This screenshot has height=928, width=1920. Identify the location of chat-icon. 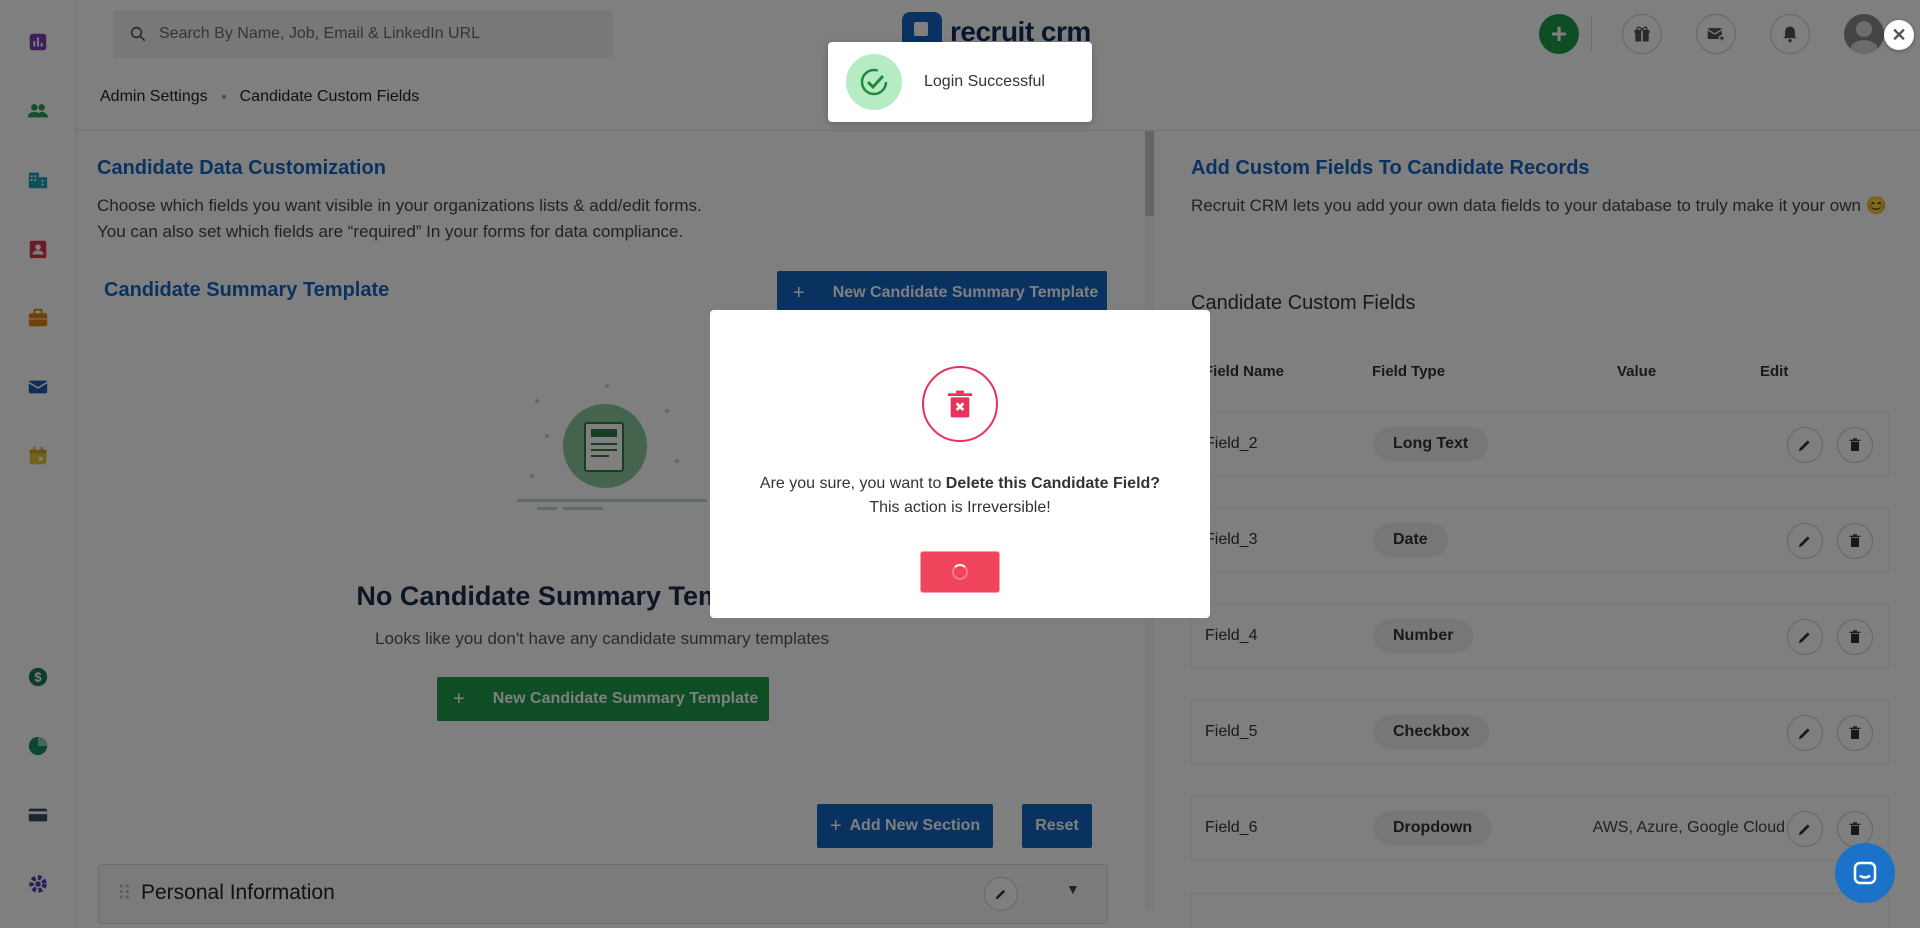
(1865, 873).